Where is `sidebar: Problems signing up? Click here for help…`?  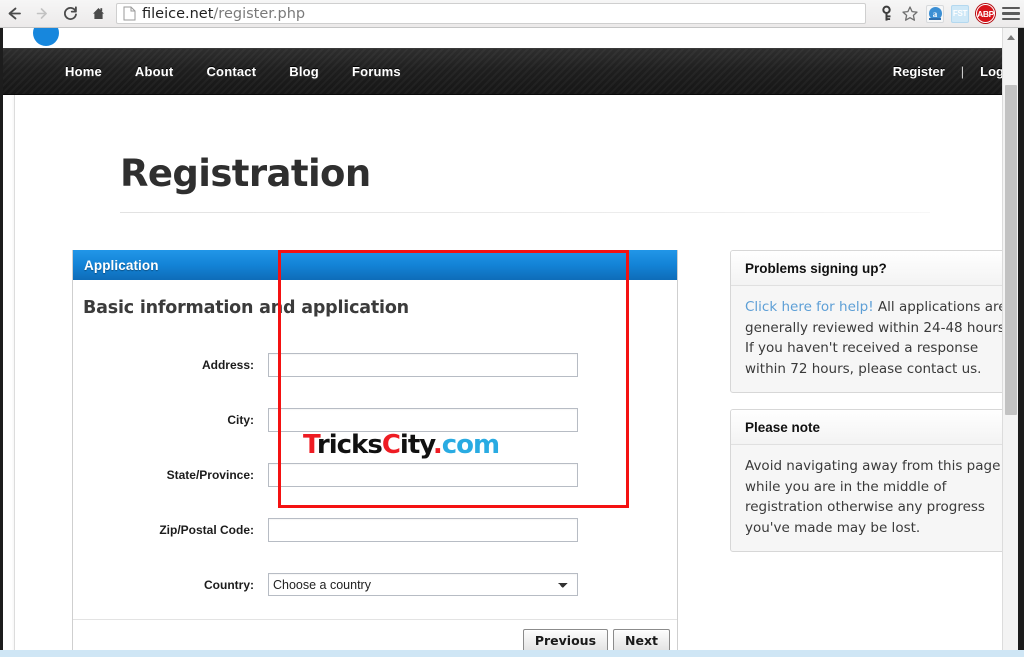
sidebar: Problems signing up? Click here for help… is located at coordinates (877, 409).